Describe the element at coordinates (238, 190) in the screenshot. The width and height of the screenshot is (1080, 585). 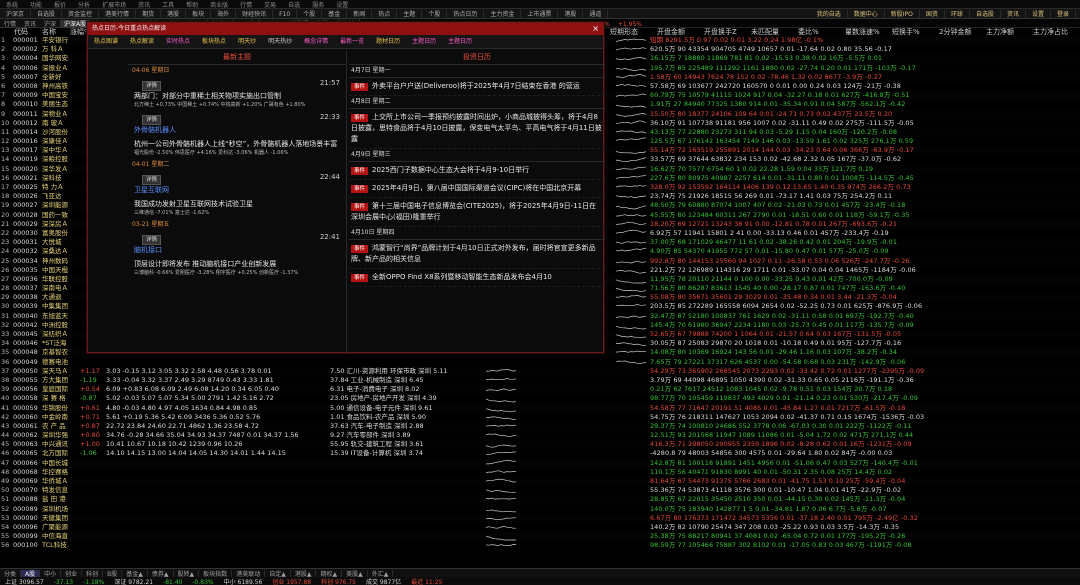
I see `topic-text: 卫星互联网` at that location.